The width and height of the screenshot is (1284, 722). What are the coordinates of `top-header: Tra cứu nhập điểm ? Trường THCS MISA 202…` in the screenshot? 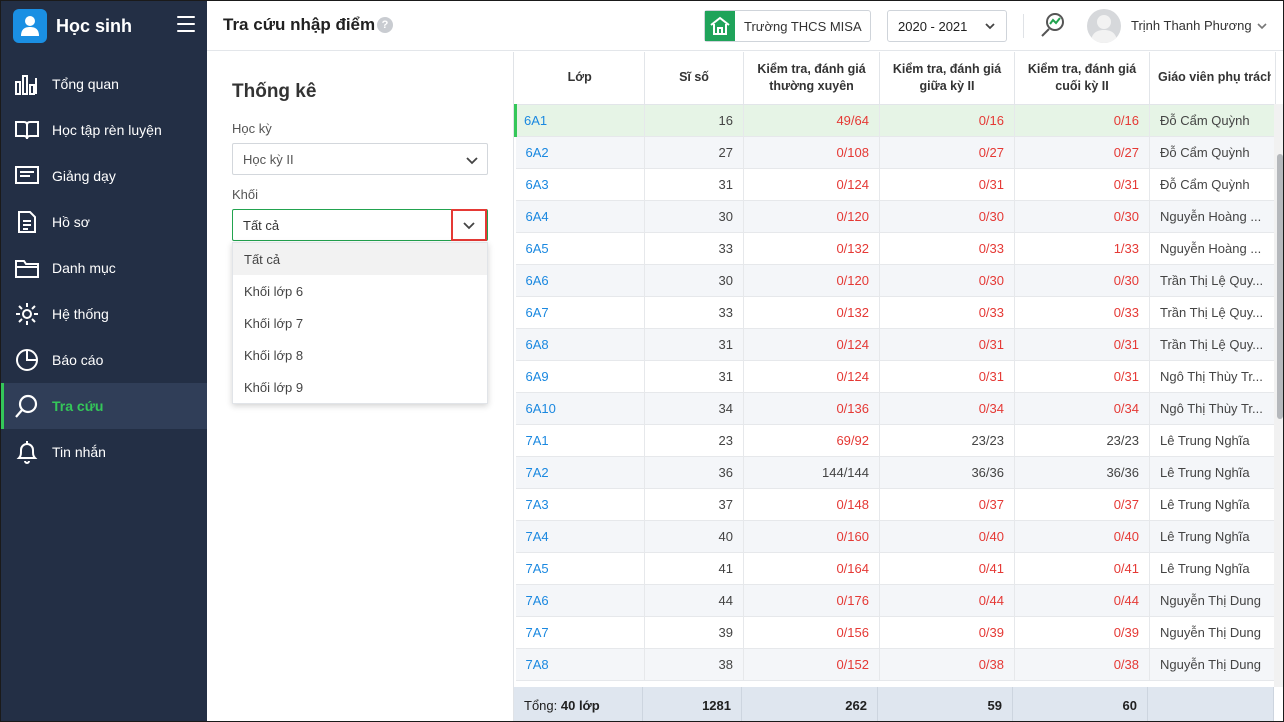 It's located at (745, 26).